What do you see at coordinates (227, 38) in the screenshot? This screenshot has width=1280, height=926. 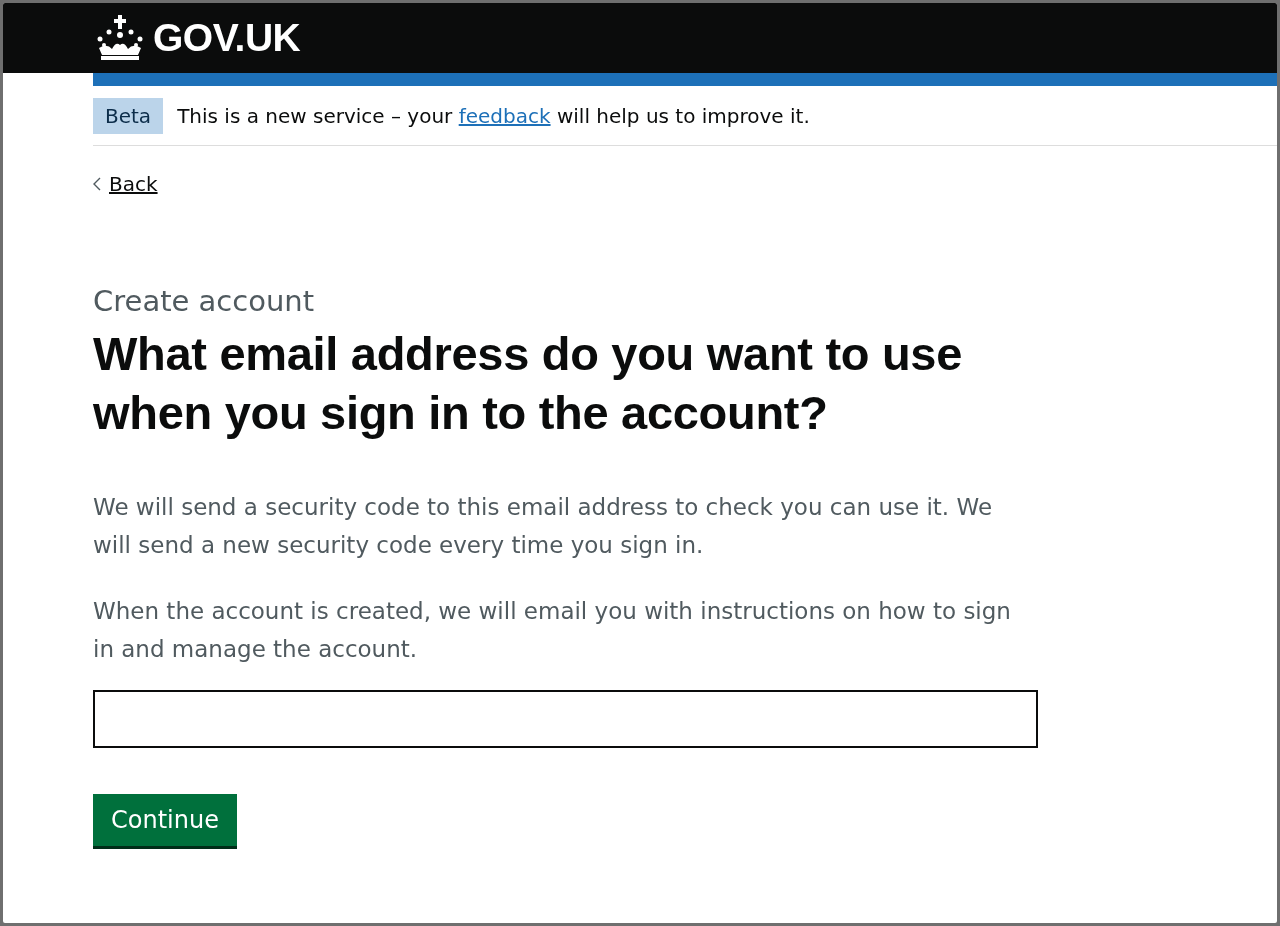 I see `site-logo: GOV.UK` at bounding box center [227, 38].